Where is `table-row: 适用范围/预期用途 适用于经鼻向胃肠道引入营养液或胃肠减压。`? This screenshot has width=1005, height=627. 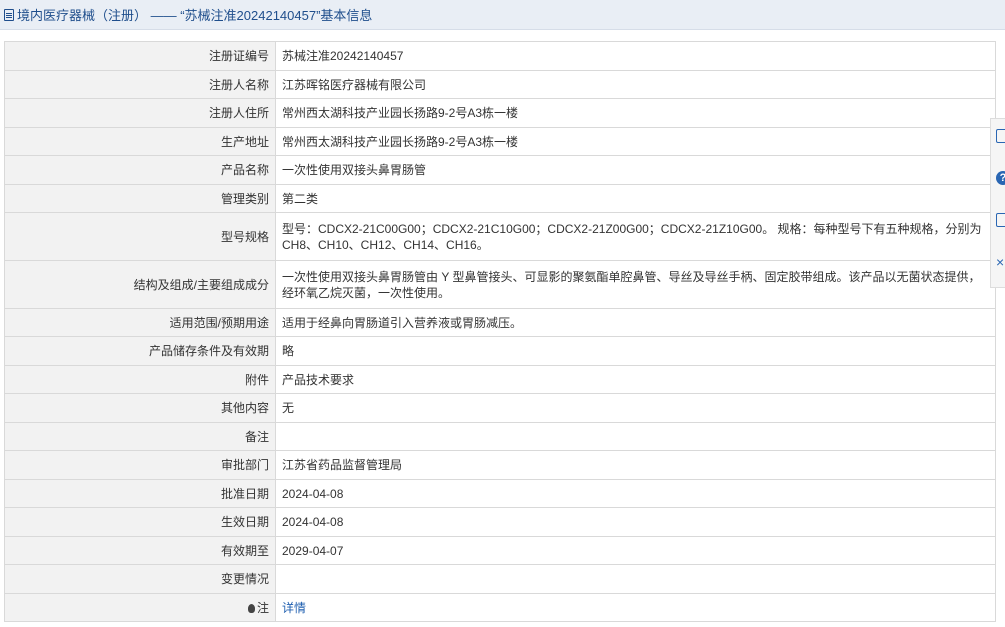
table-row: 适用范围/预期用途 适用于经鼻向胃肠道引入营养液或胃肠减压。 is located at coordinates (500, 322).